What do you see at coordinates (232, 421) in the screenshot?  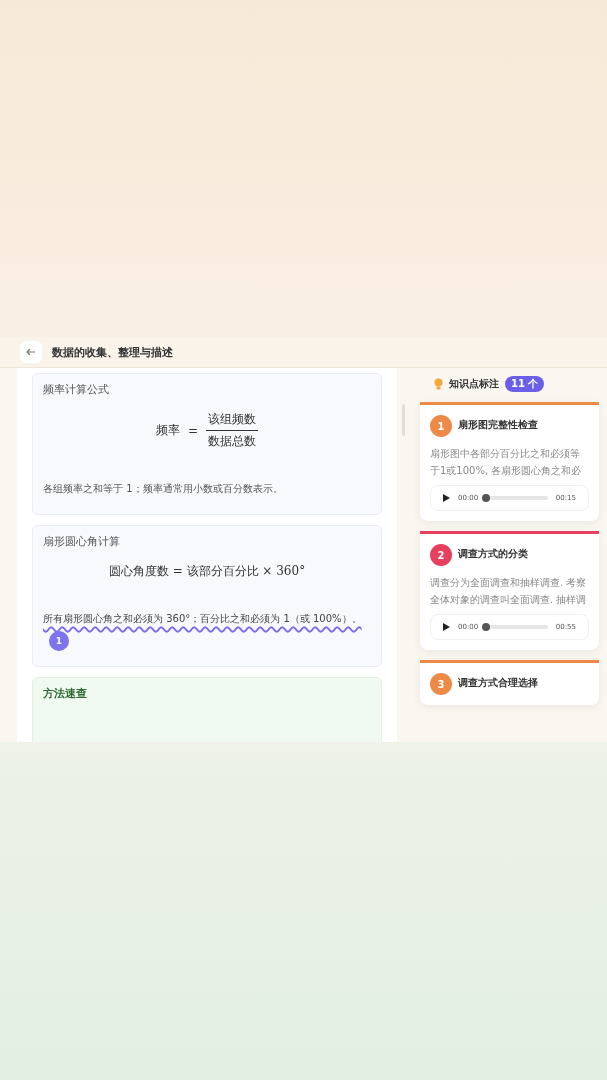 I see `fraction-numerator: 该组频数` at bounding box center [232, 421].